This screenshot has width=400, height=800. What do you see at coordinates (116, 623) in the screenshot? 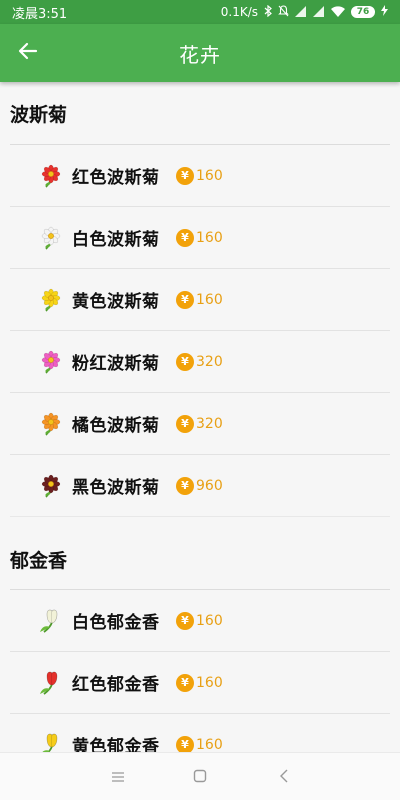
I see `item-name: 白色郁金香` at bounding box center [116, 623].